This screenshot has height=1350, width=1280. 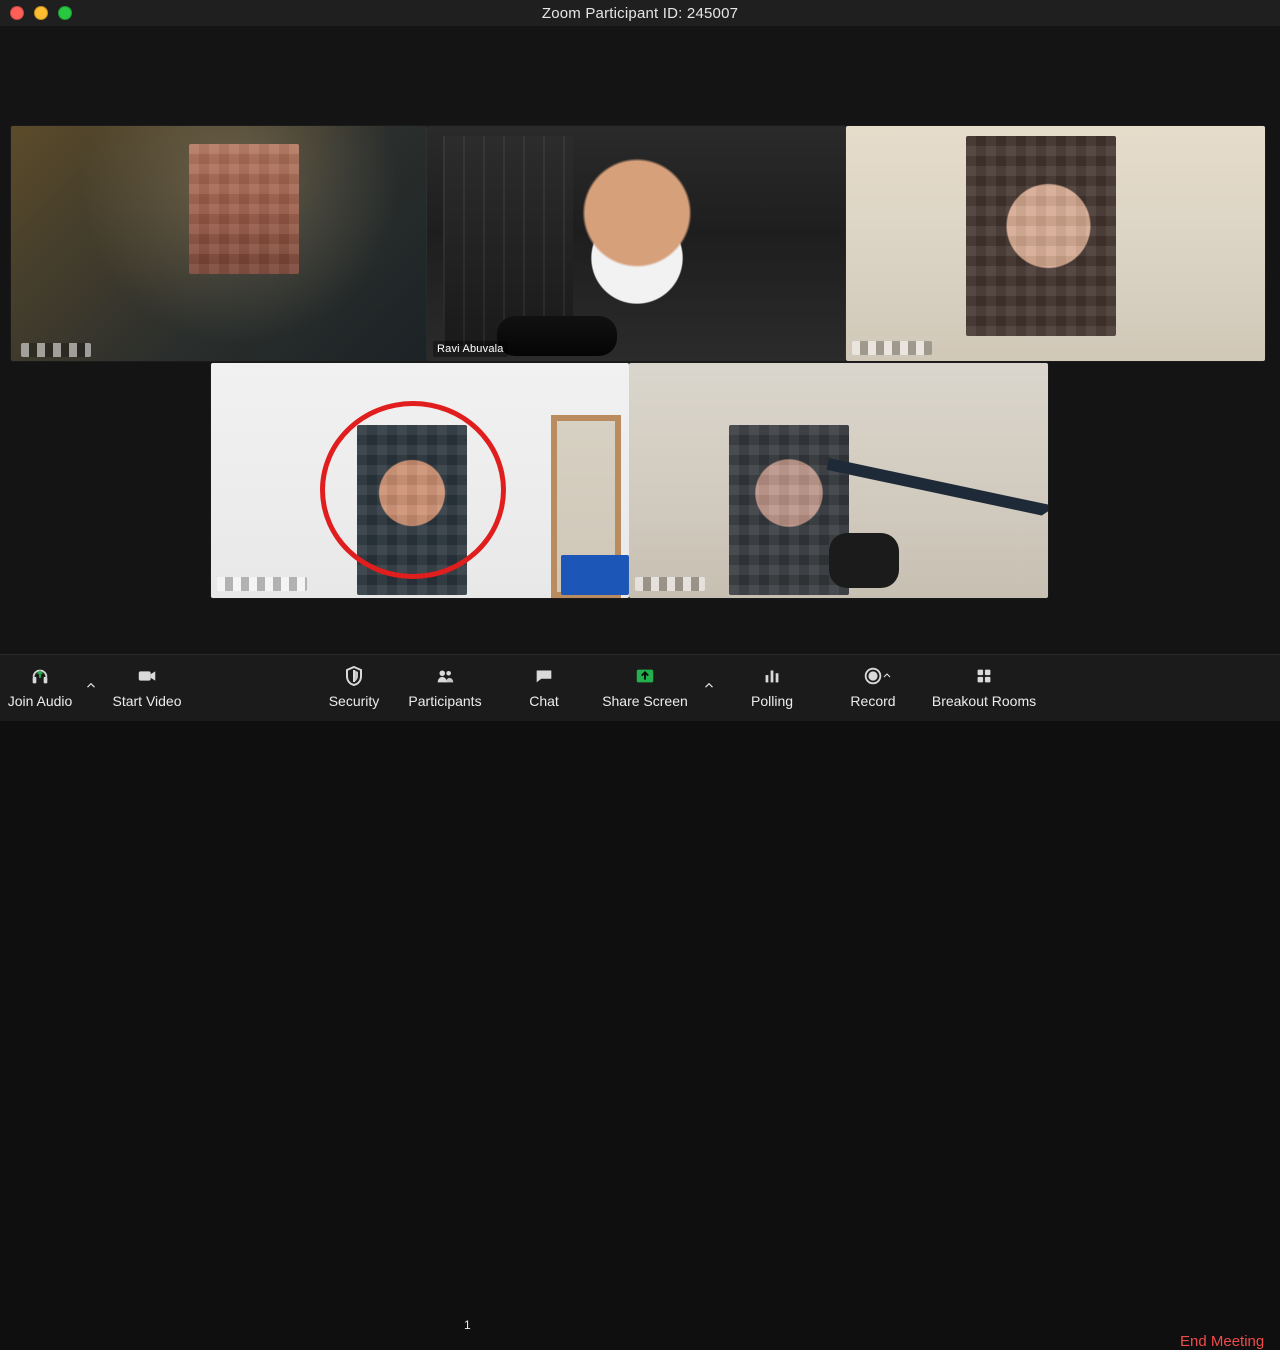 I want to click on close-window-button, so click(x=17, y=13).